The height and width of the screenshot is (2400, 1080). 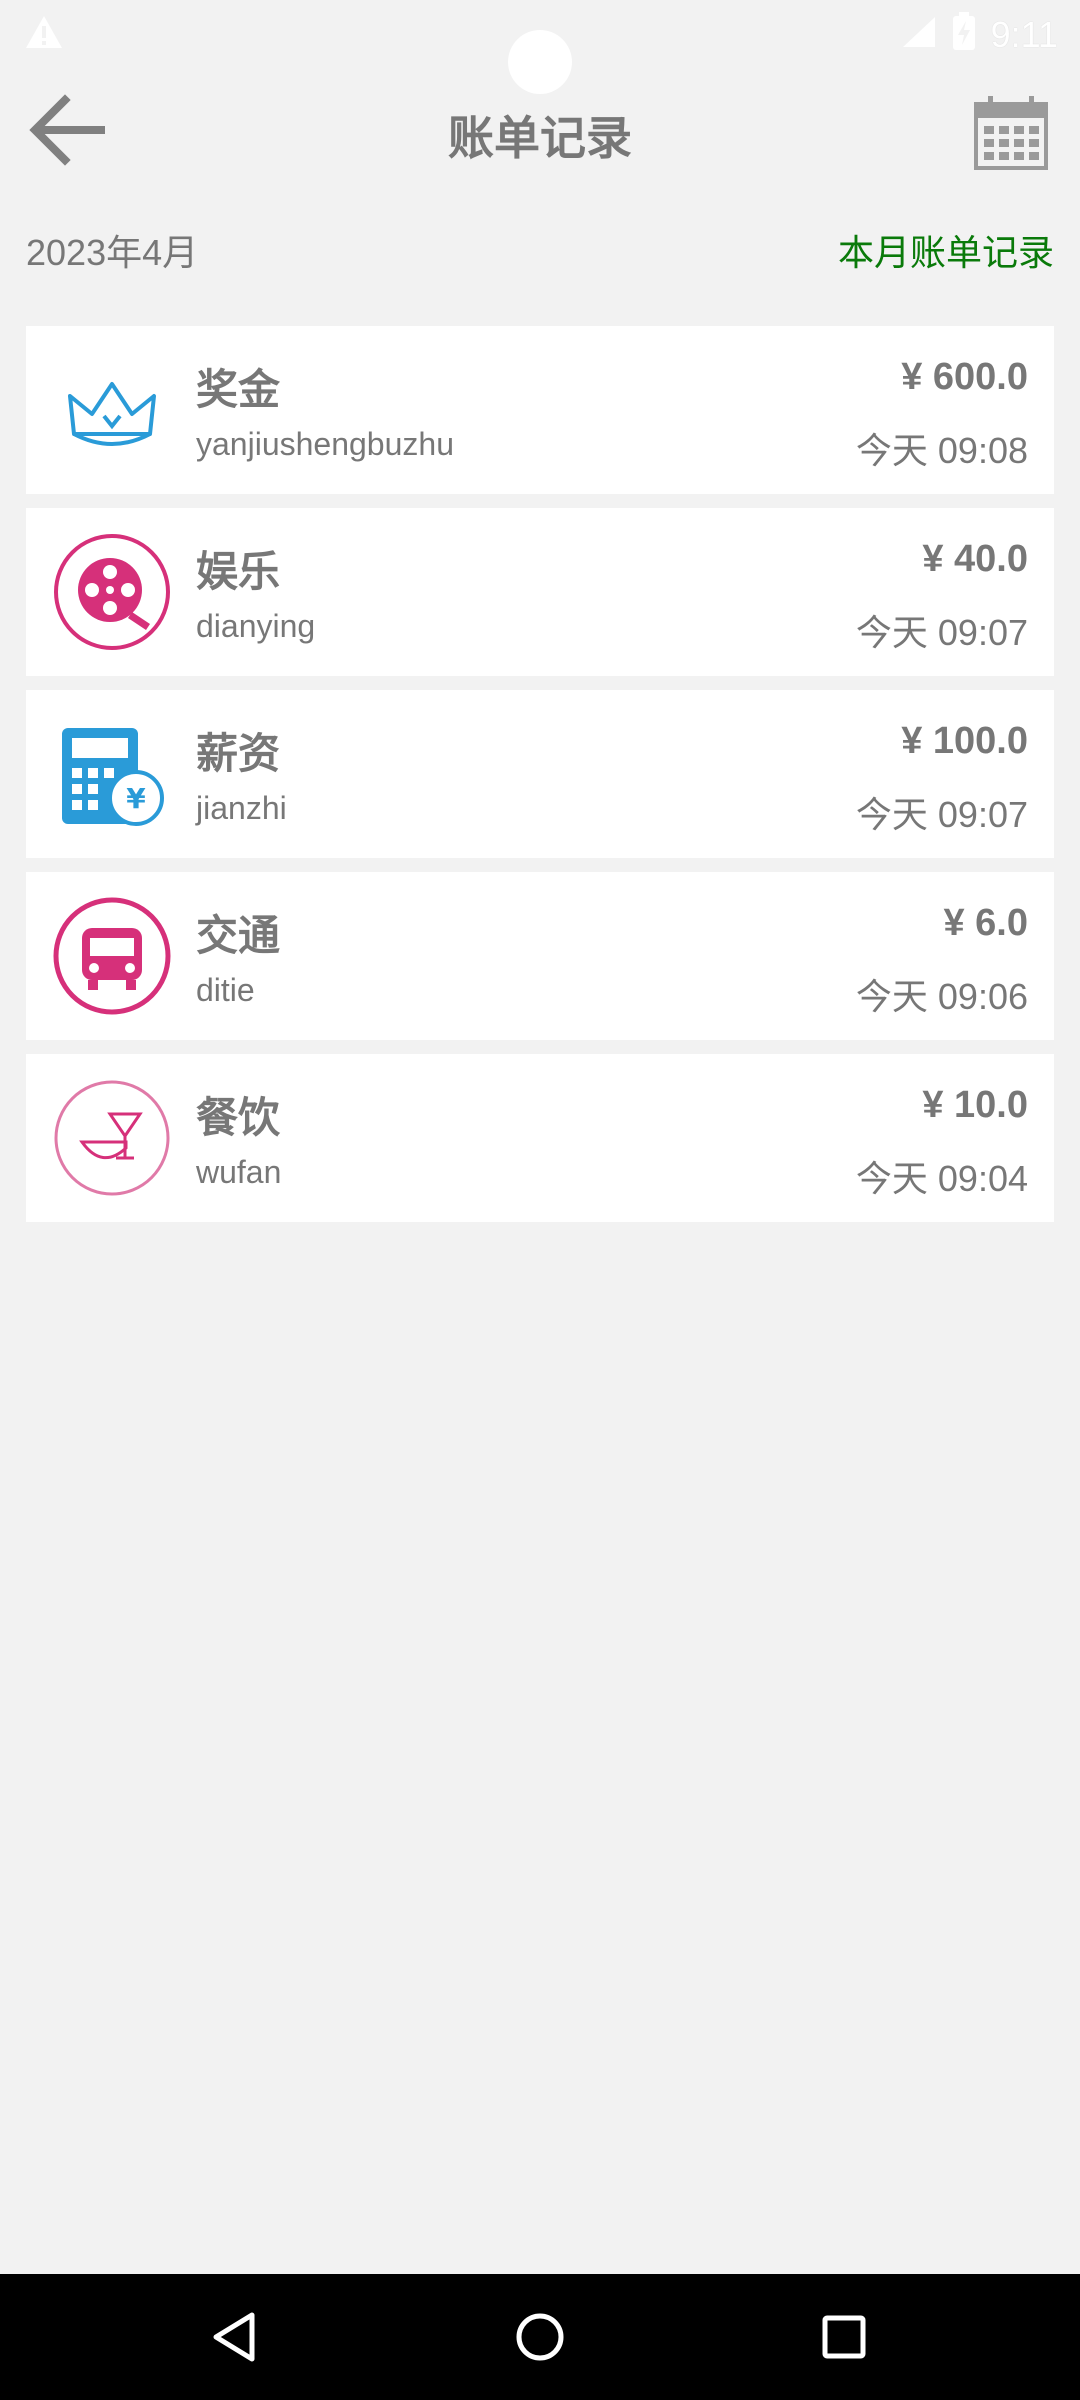 What do you see at coordinates (112, 592) in the screenshot?
I see `film-reel-icon` at bounding box center [112, 592].